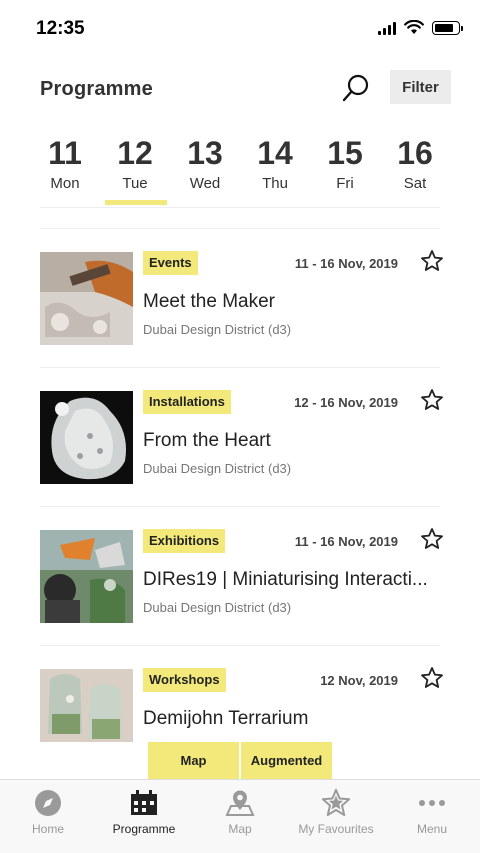  Describe the element at coordinates (48, 803) in the screenshot. I see `compass-icon` at that location.